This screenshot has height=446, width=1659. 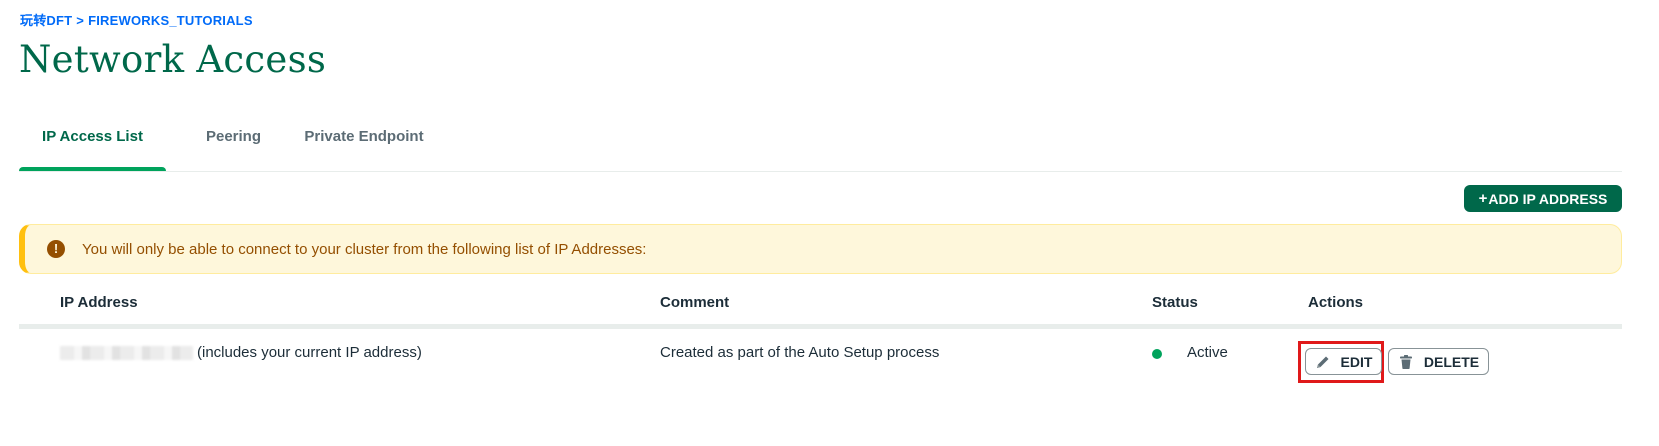 What do you see at coordinates (1175, 302) in the screenshot?
I see `column-header-status: Status` at bounding box center [1175, 302].